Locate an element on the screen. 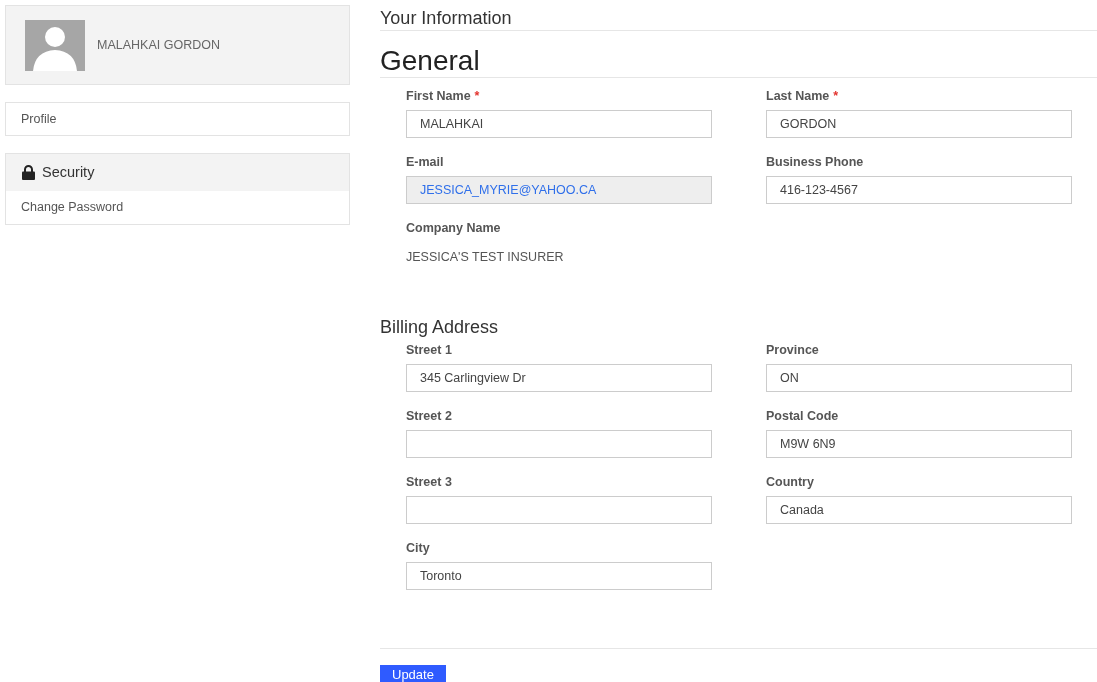 The width and height of the screenshot is (1097, 682). field-label: City is located at coordinates (418, 548).